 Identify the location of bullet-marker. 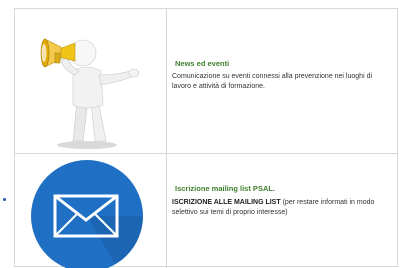
(4, 199).